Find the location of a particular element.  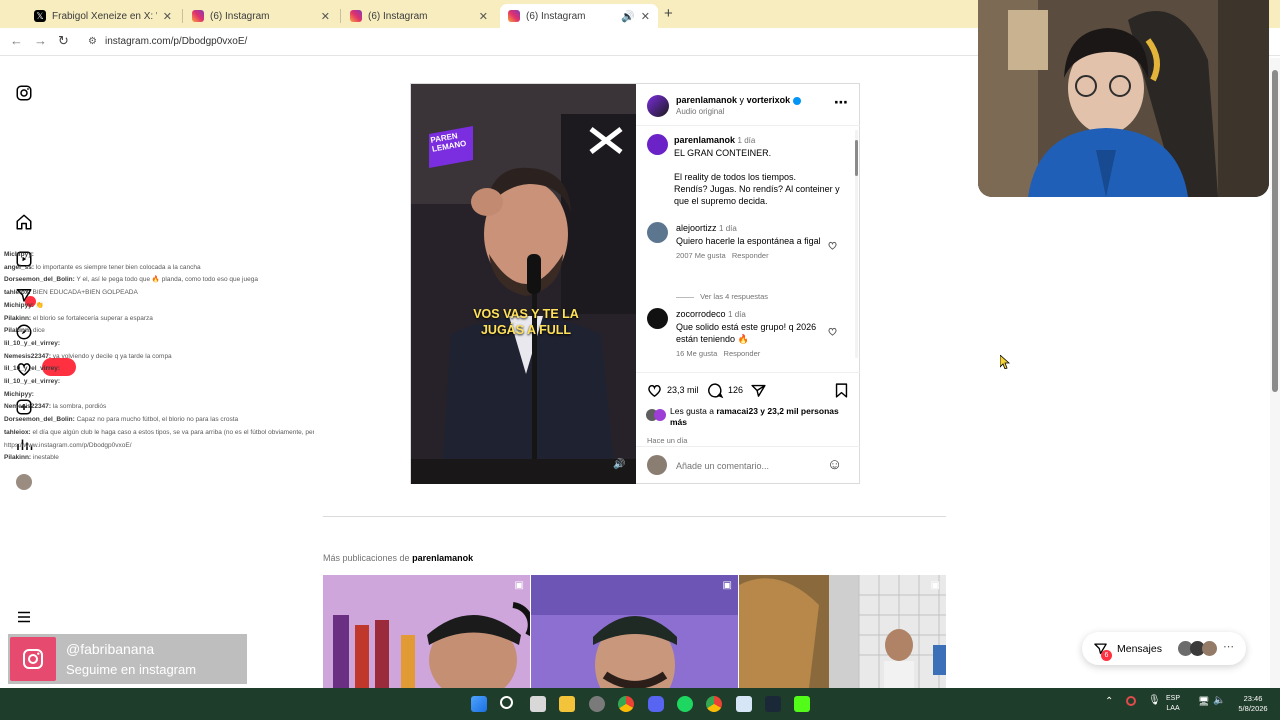

likes-count: 23,3 mil is located at coordinates (683, 390).